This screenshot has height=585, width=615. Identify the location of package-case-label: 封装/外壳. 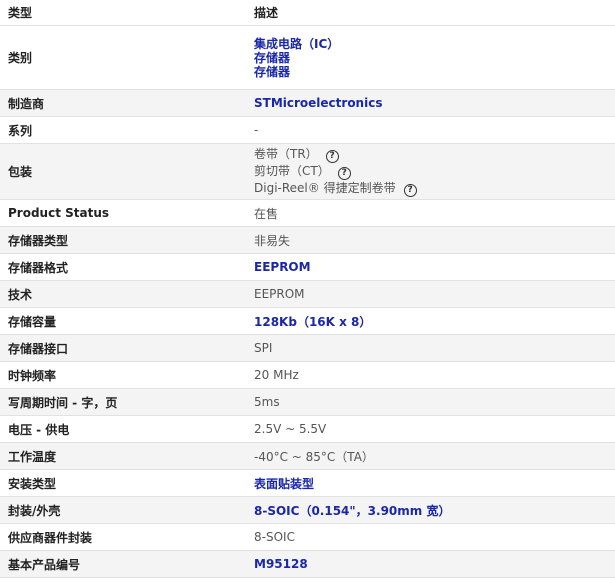
(123, 510).